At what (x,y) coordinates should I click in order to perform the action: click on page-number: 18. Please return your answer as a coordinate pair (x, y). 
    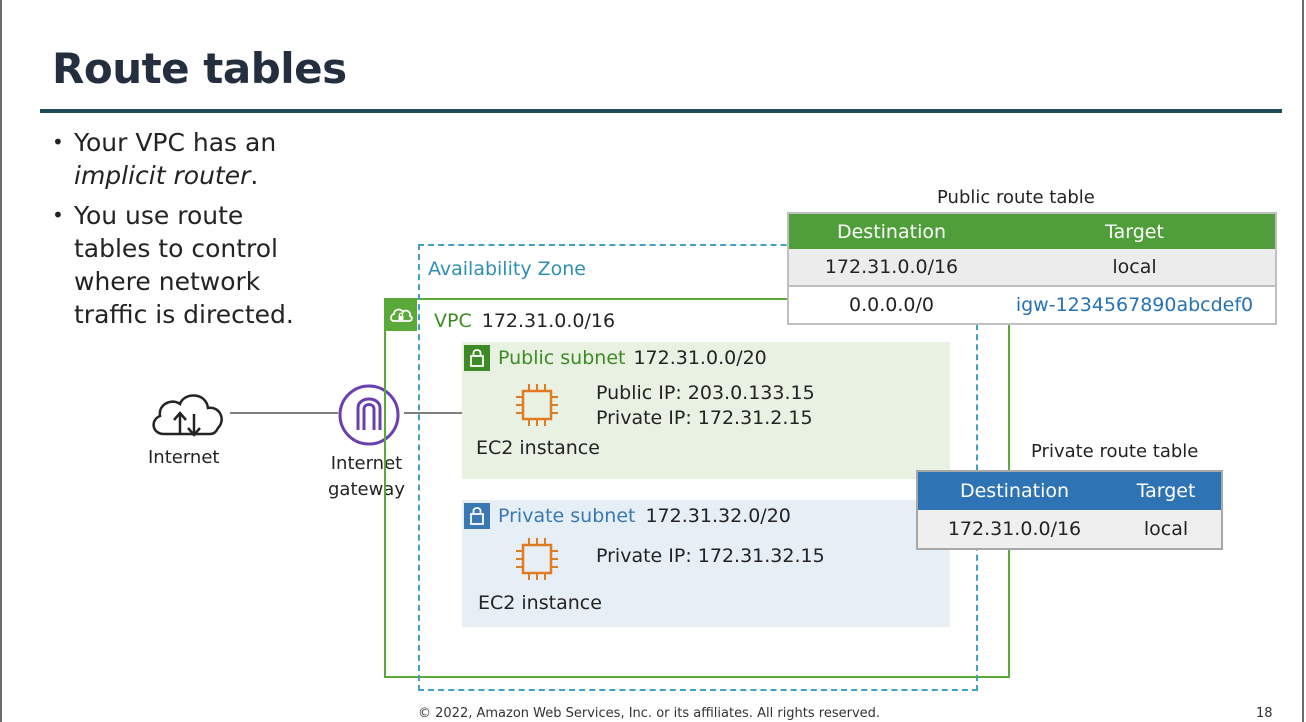
    Looking at the image, I should click on (1264, 713).